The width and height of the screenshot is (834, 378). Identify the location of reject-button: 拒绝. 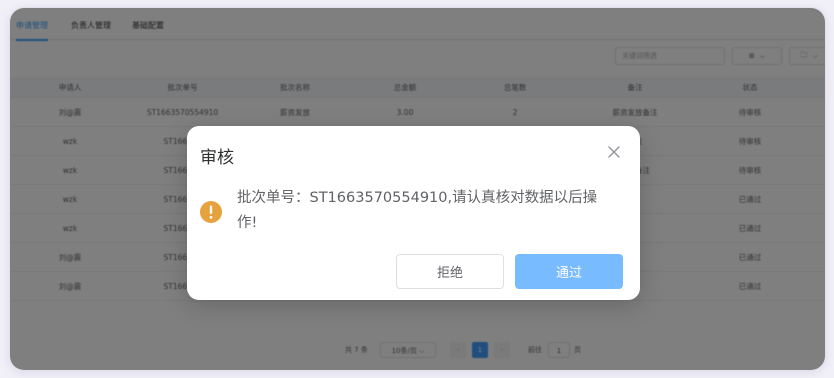
(450, 271).